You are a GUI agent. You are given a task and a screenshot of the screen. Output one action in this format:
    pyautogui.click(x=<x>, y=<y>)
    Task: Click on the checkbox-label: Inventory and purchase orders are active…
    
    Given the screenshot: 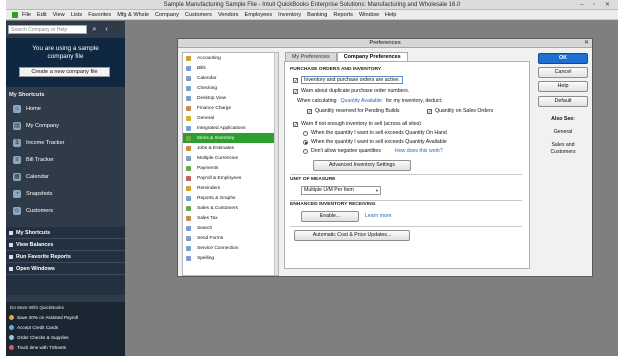 What is the action you would take?
    pyautogui.click(x=352, y=80)
    